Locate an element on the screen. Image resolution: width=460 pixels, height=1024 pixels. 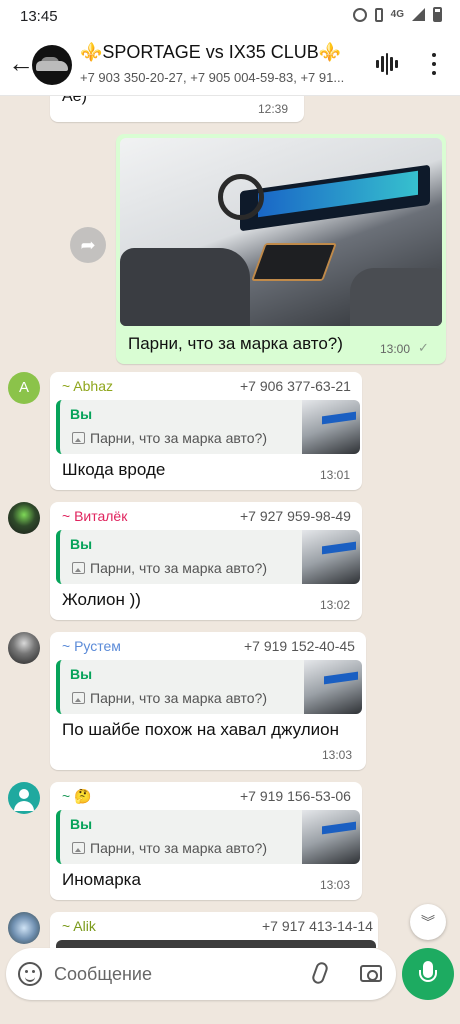
battery-icon is located at coordinates (437, 14).